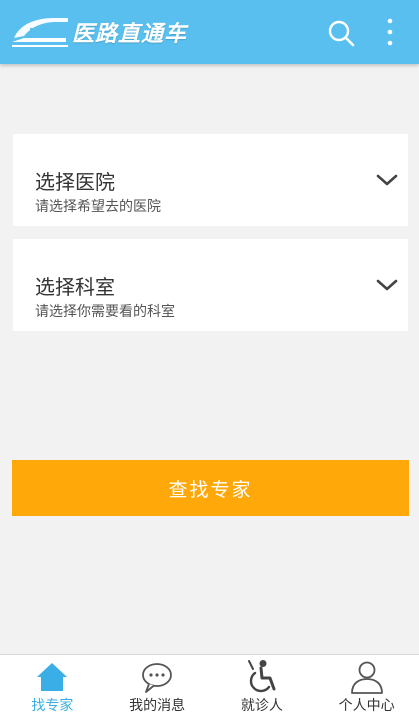  Describe the element at coordinates (98, 207) in the screenshot. I see `select-hospital-hint: 请选择希望去的医院` at that location.